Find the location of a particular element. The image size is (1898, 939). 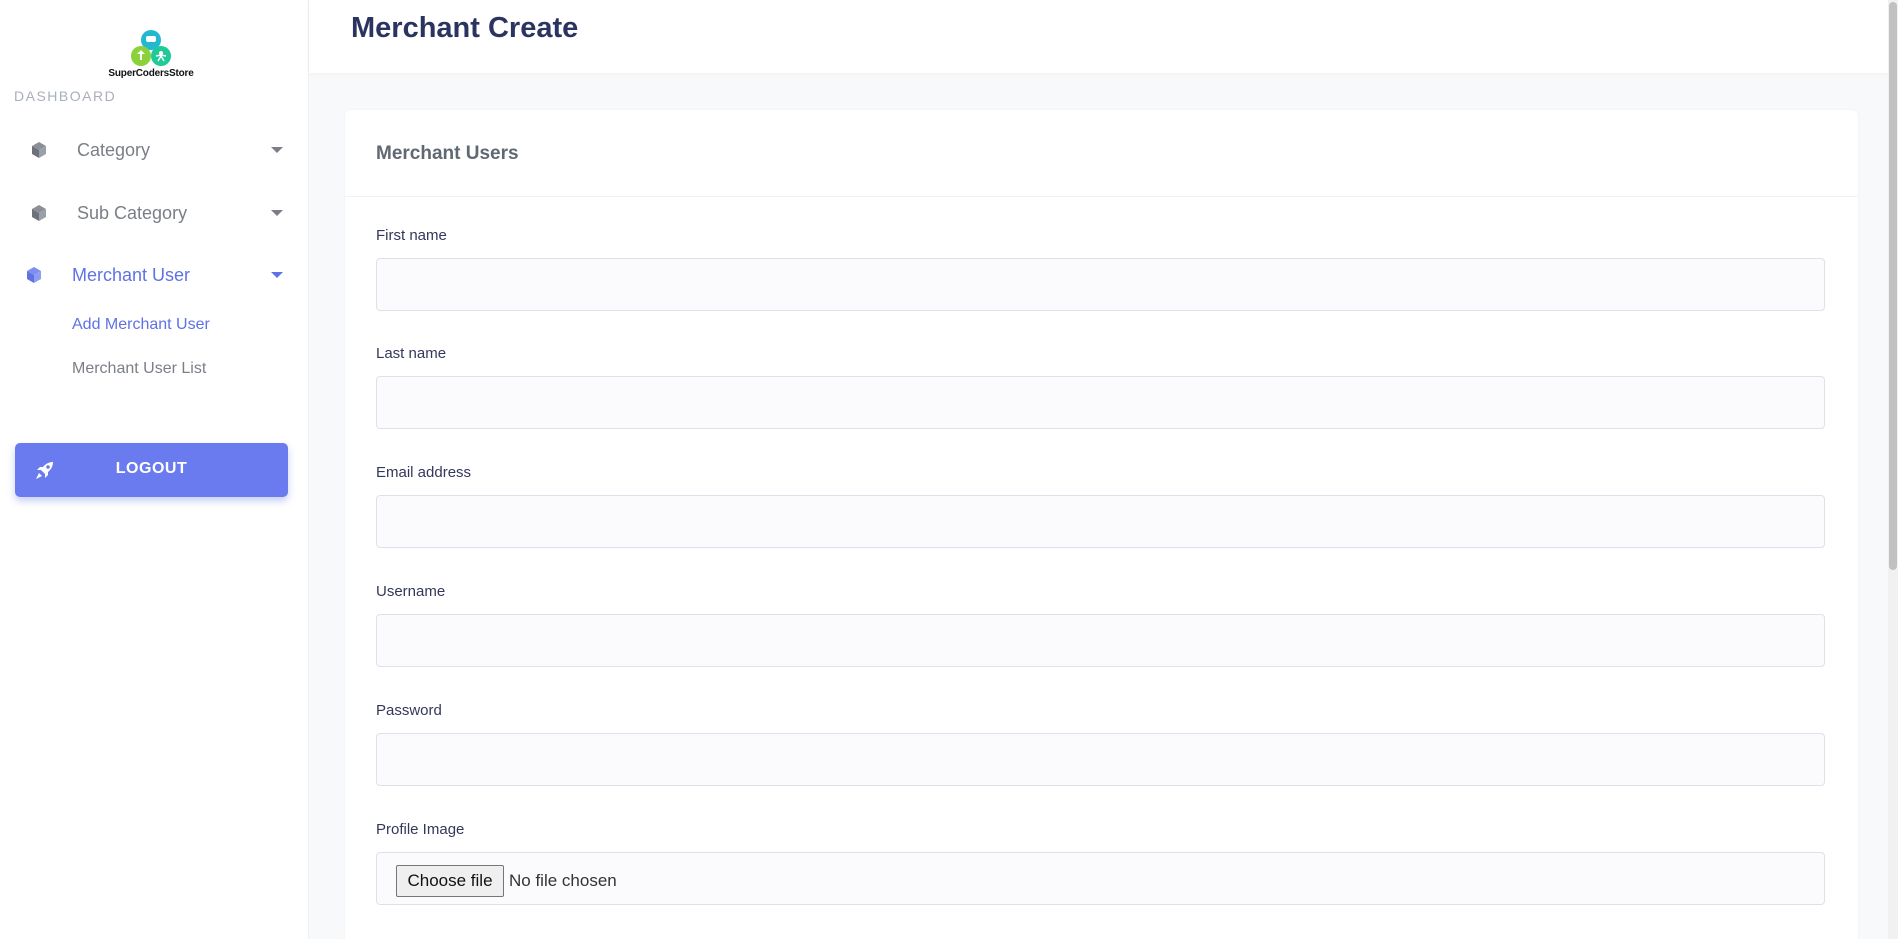

username-input is located at coordinates (1100, 640).